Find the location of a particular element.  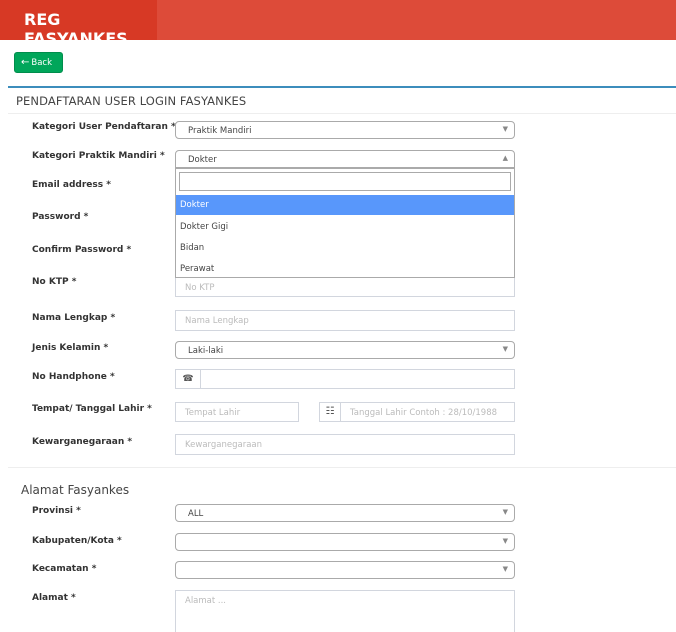

kategori-user-value: Praktik Mandiri is located at coordinates (220, 131).